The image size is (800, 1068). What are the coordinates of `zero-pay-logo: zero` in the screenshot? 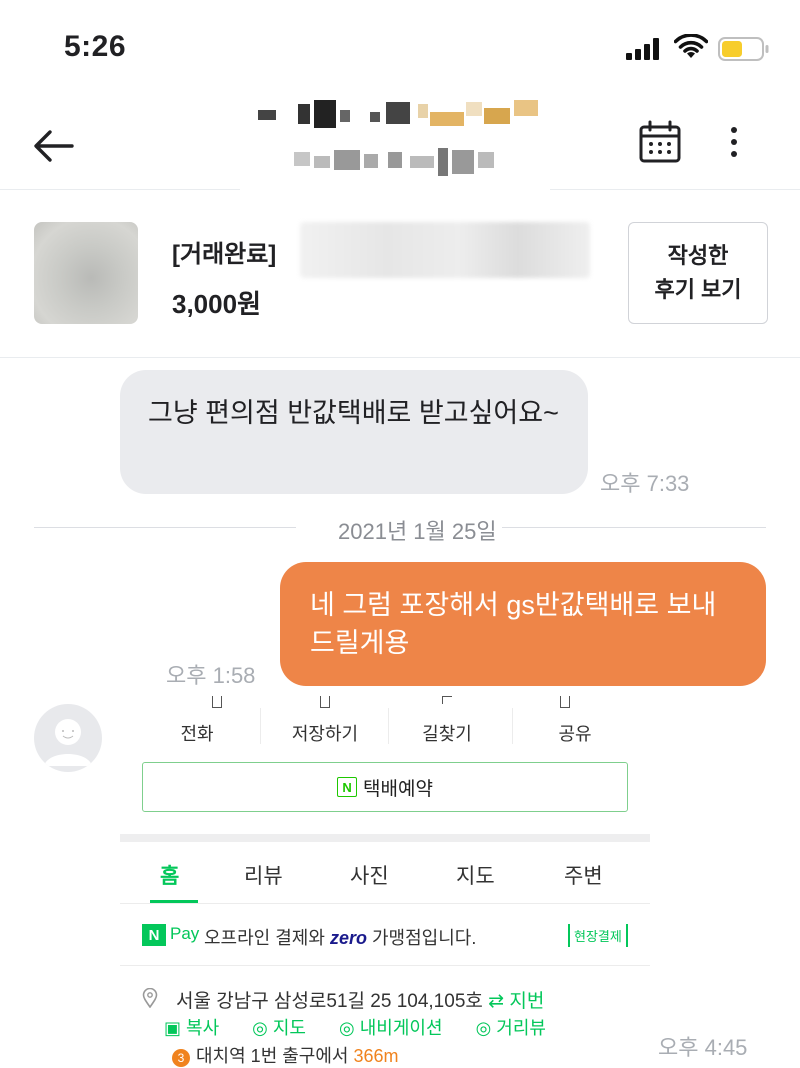 It's located at (348, 938).